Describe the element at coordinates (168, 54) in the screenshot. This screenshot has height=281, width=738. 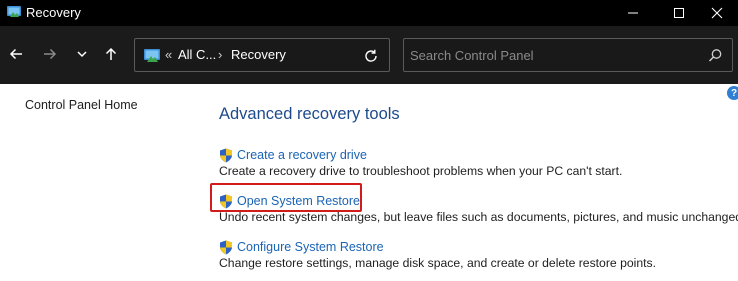
I see `breadcrumb-overflow: «` at that location.